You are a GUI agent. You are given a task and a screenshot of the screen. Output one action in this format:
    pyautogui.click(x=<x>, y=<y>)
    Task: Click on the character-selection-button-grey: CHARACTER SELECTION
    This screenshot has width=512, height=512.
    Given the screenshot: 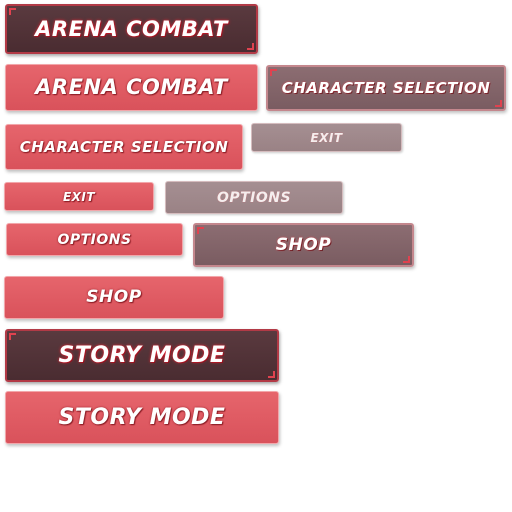 What is the action you would take?
    pyautogui.click(x=386, y=88)
    